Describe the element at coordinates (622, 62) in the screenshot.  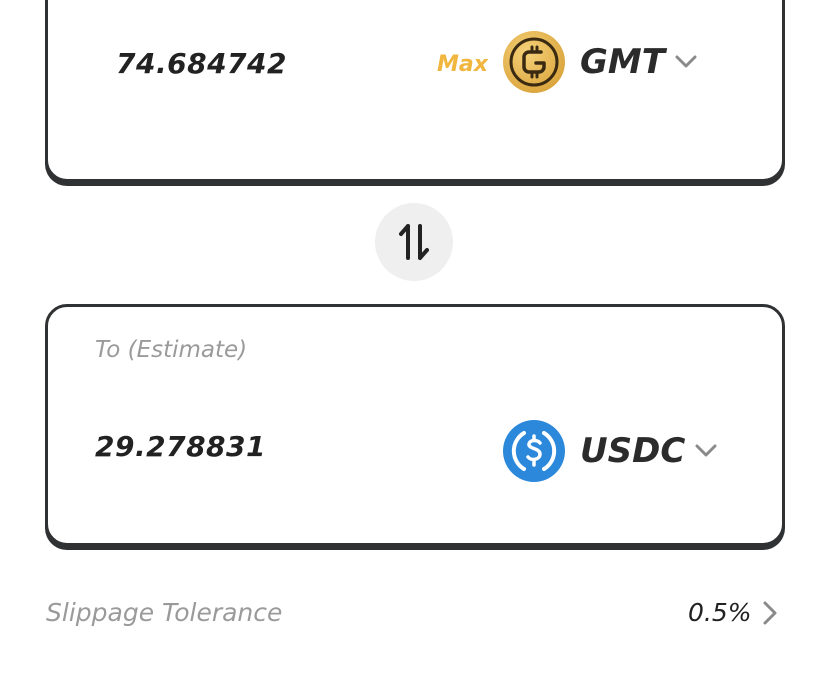
I see `from-token-symbol: GMT` at that location.